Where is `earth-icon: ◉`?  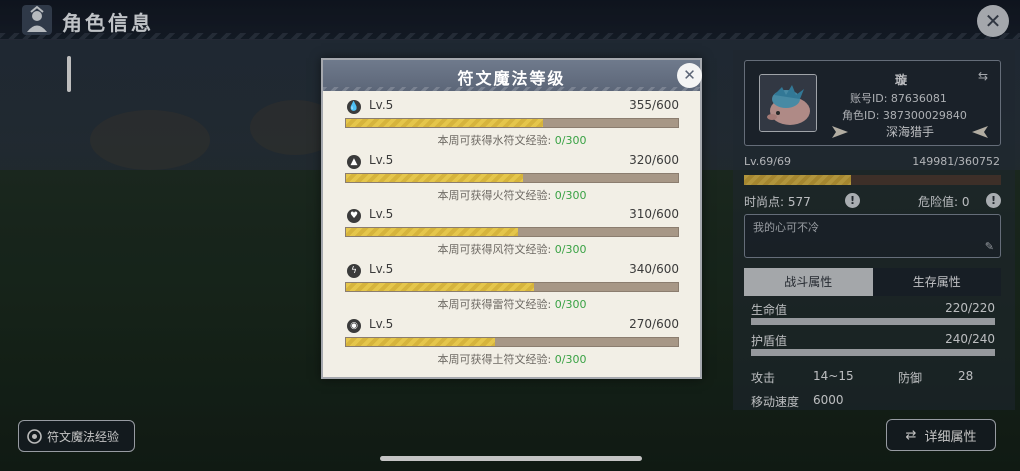 earth-icon: ◉ is located at coordinates (354, 326).